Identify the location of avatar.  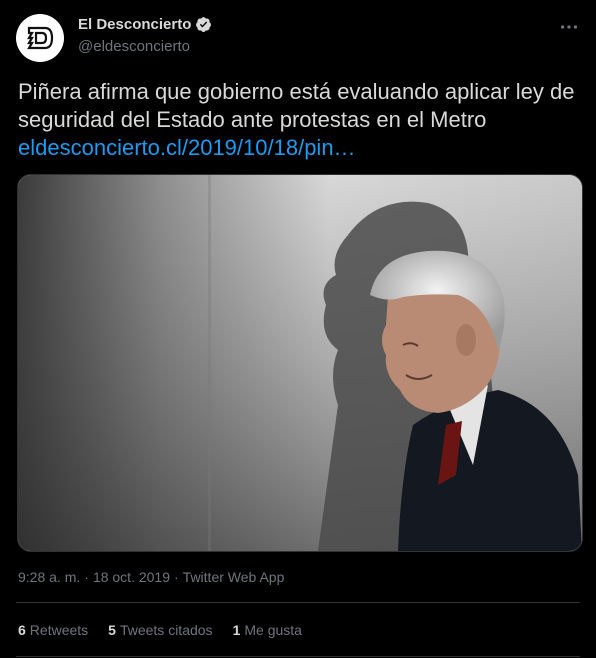
(40, 38).